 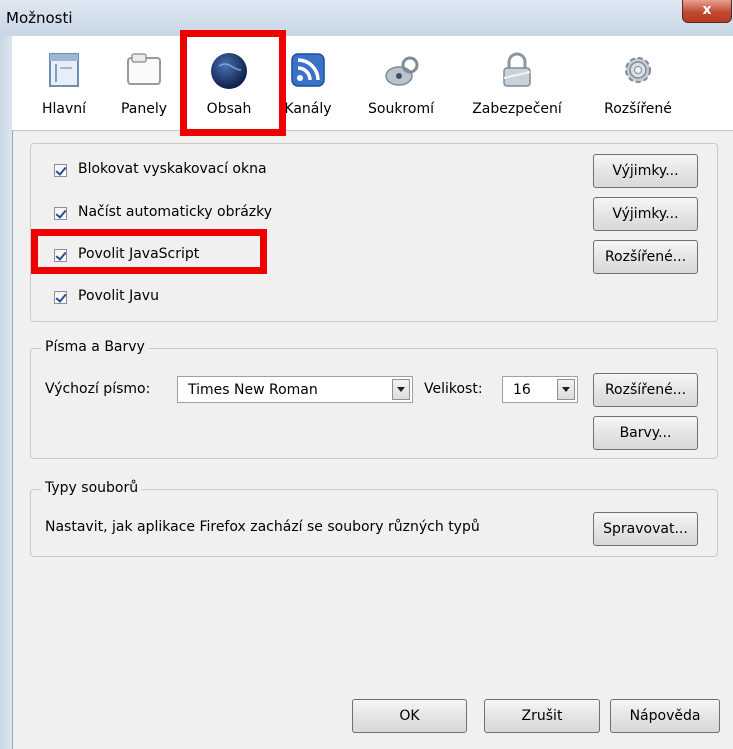 What do you see at coordinates (172, 169) in the screenshot?
I see `block-popups-label: Blokovat vyskakovací okna` at bounding box center [172, 169].